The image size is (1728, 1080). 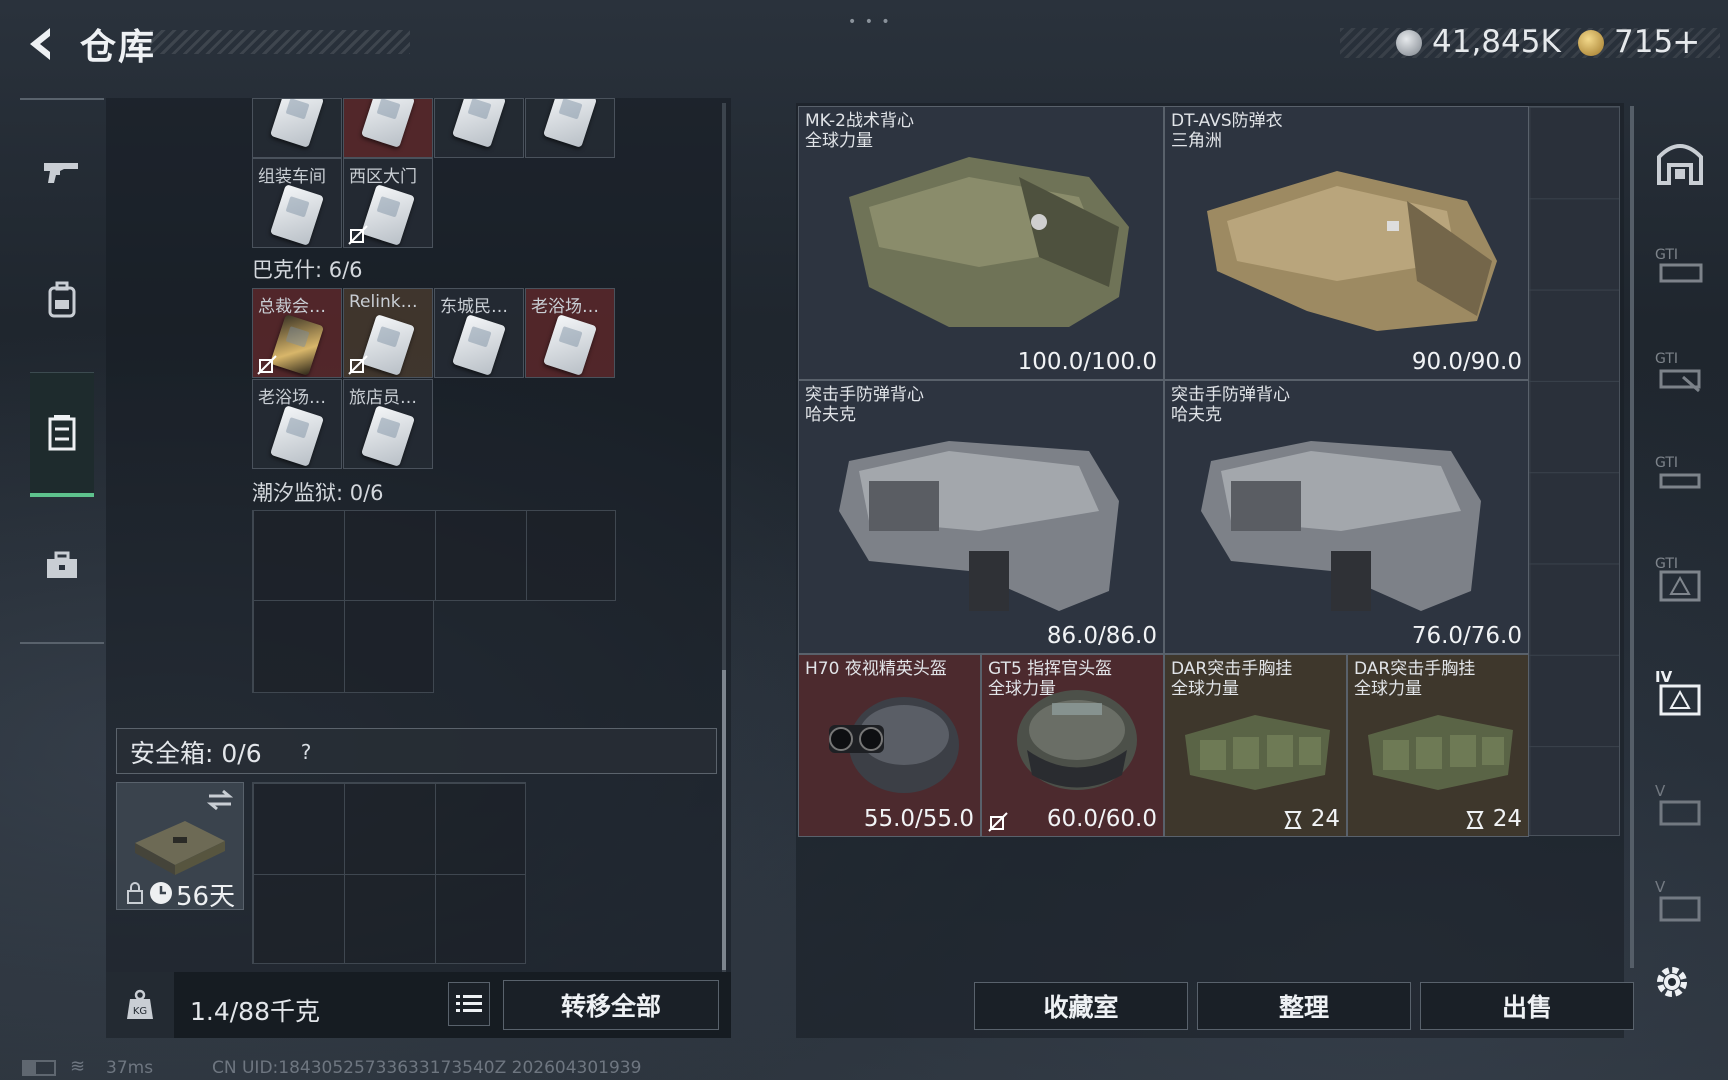 I want to click on filter-all-gear, so click(x=1680, y=162).